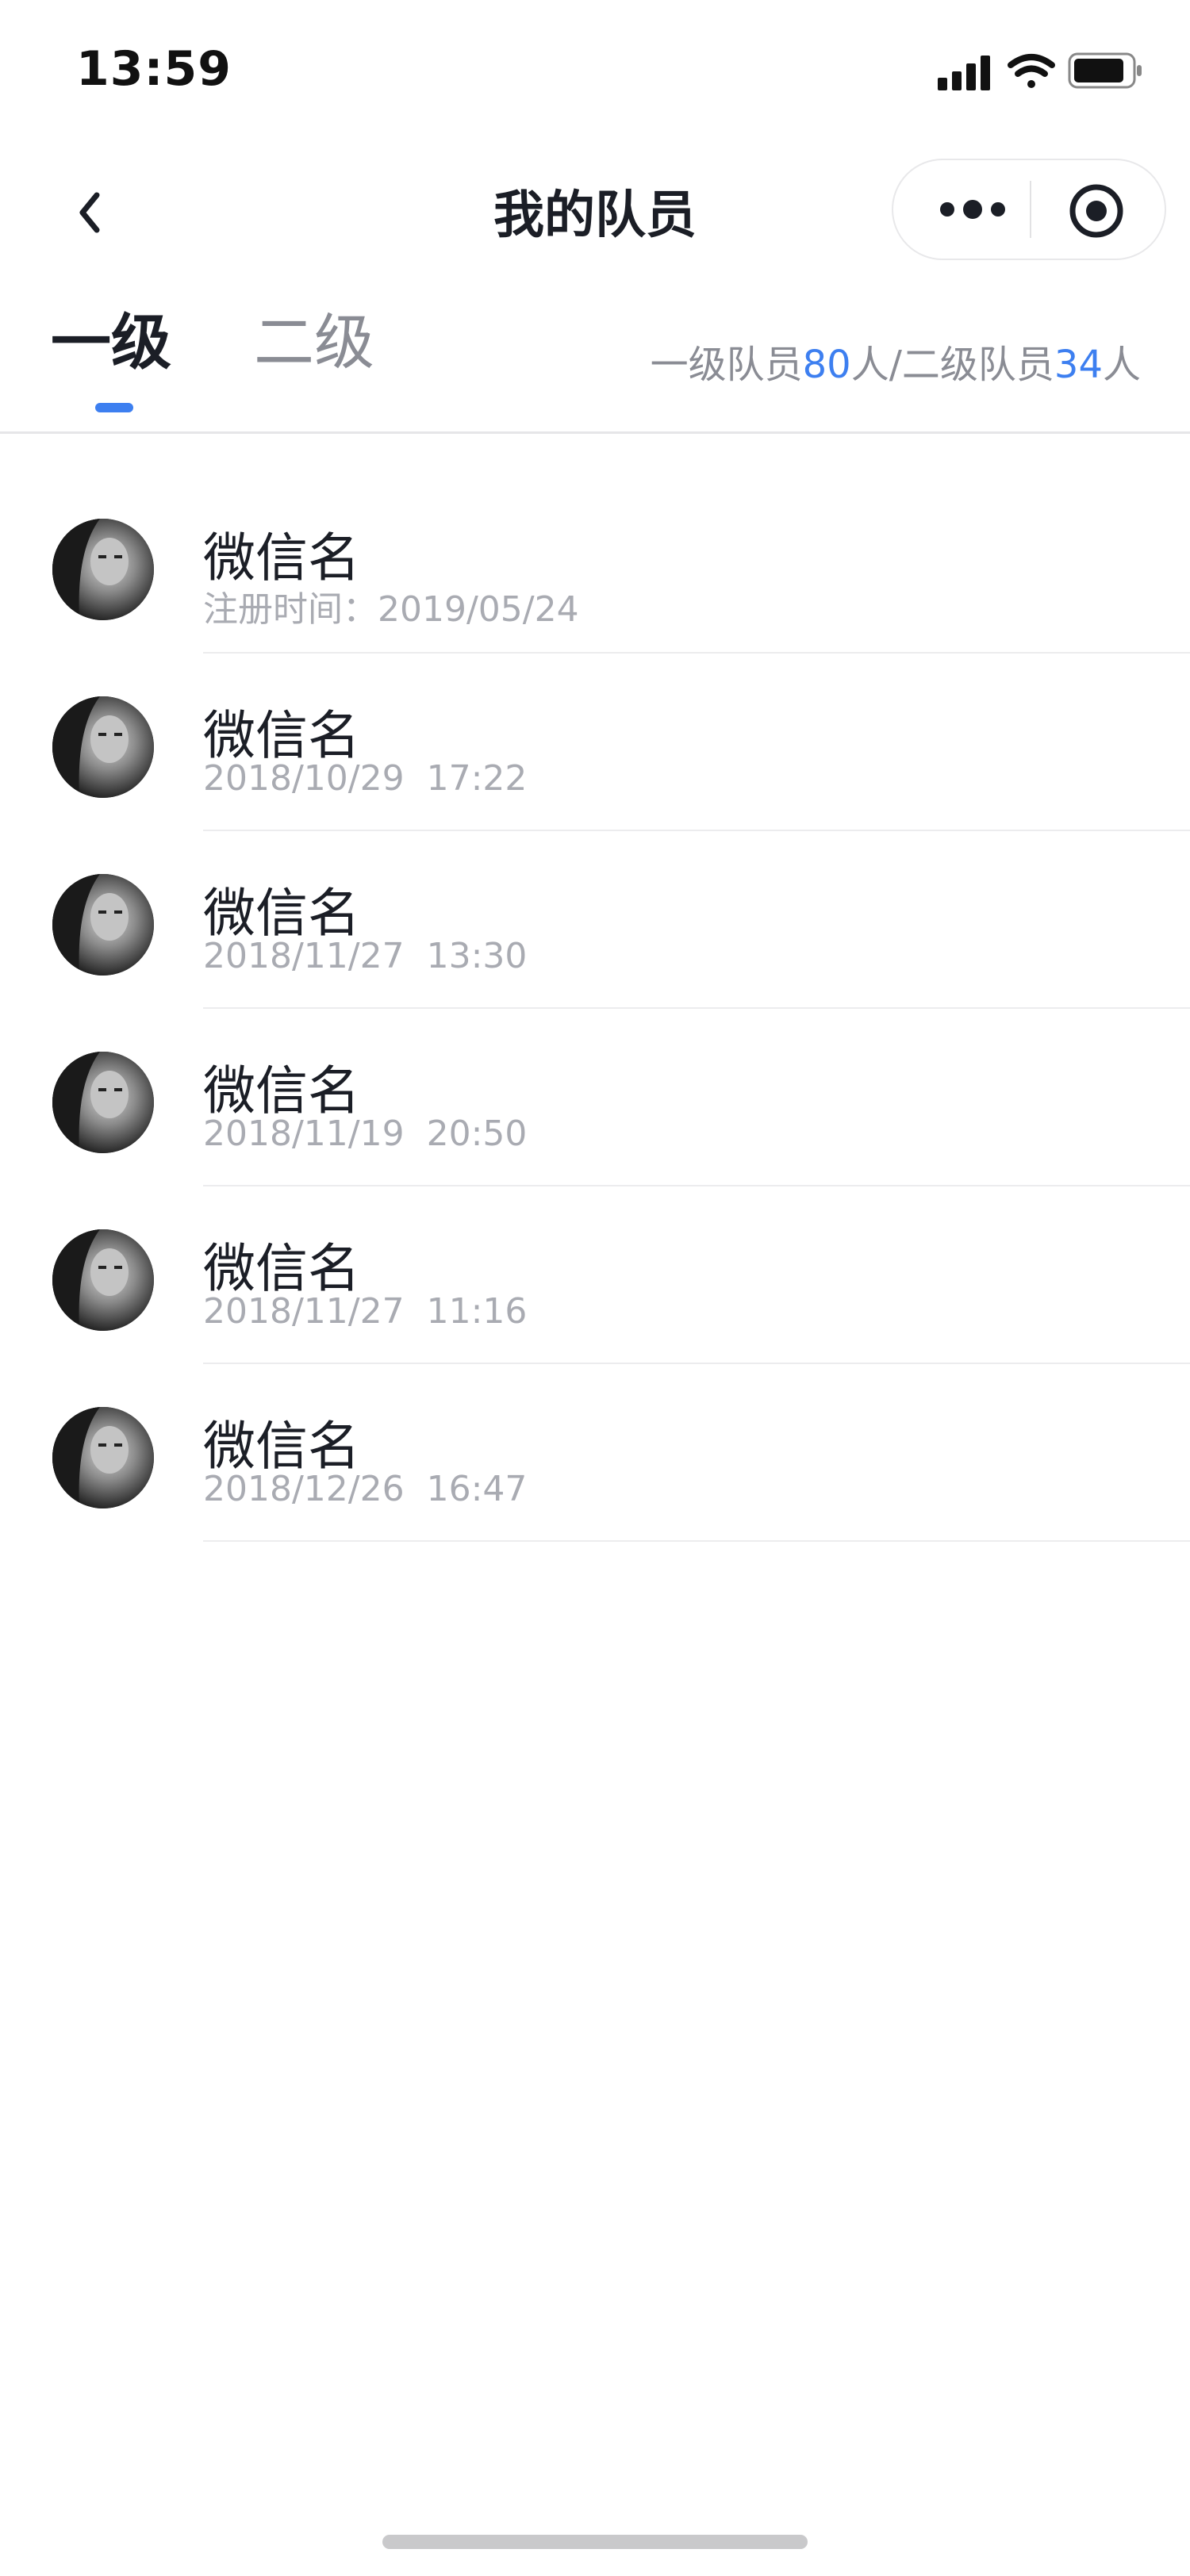 The image size is (1190, 2576). What do you see at coordinates (595, 2542) in the screenshot?
I see `home-indicator` at bounding box center [595, 2542].